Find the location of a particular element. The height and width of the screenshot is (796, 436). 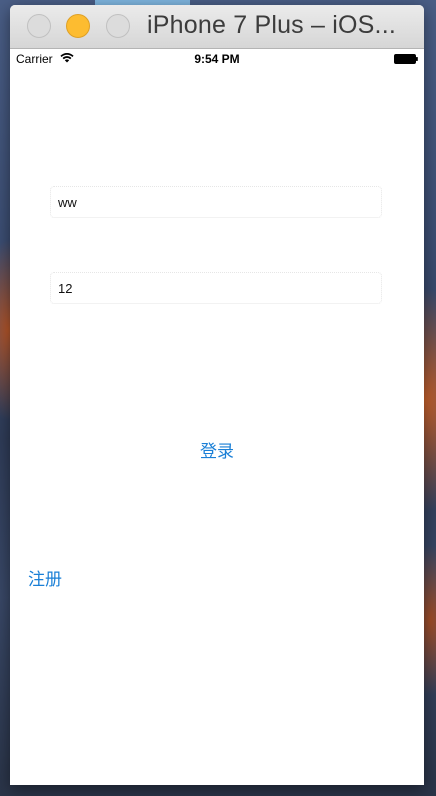

close-window-button is located at coordinates (39, 26).